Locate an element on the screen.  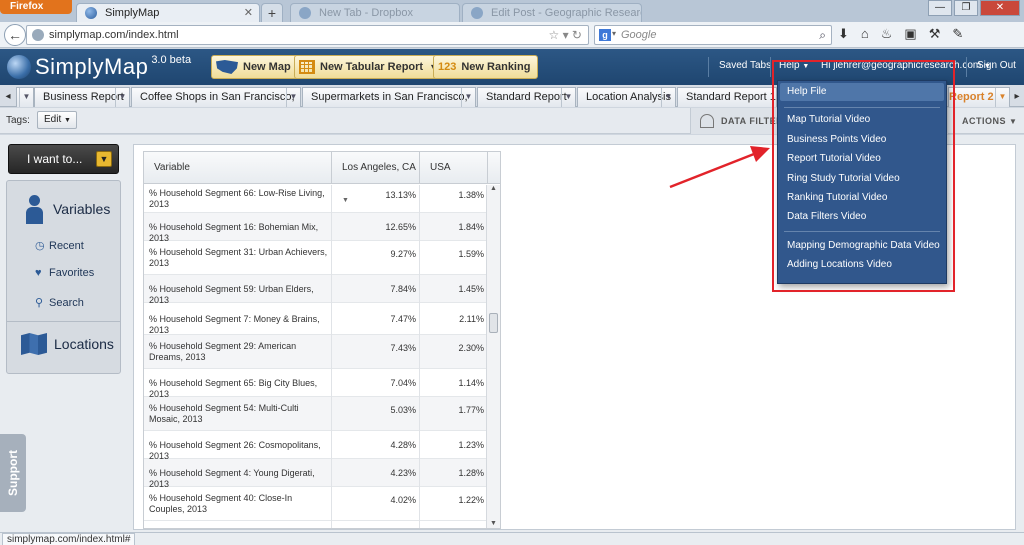
sidebar-item-variables: Variables is located at coordinates (68, 209).